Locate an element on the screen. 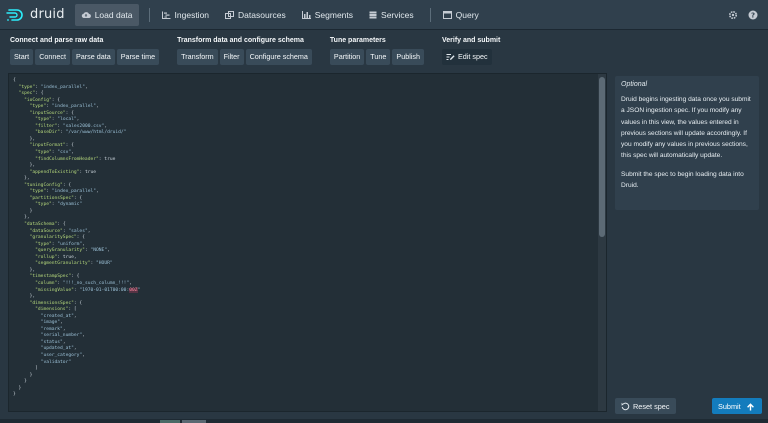 The width and height of the screenshot is (768, 423). stacked-chart-icon is located at coordinates (306, 14).